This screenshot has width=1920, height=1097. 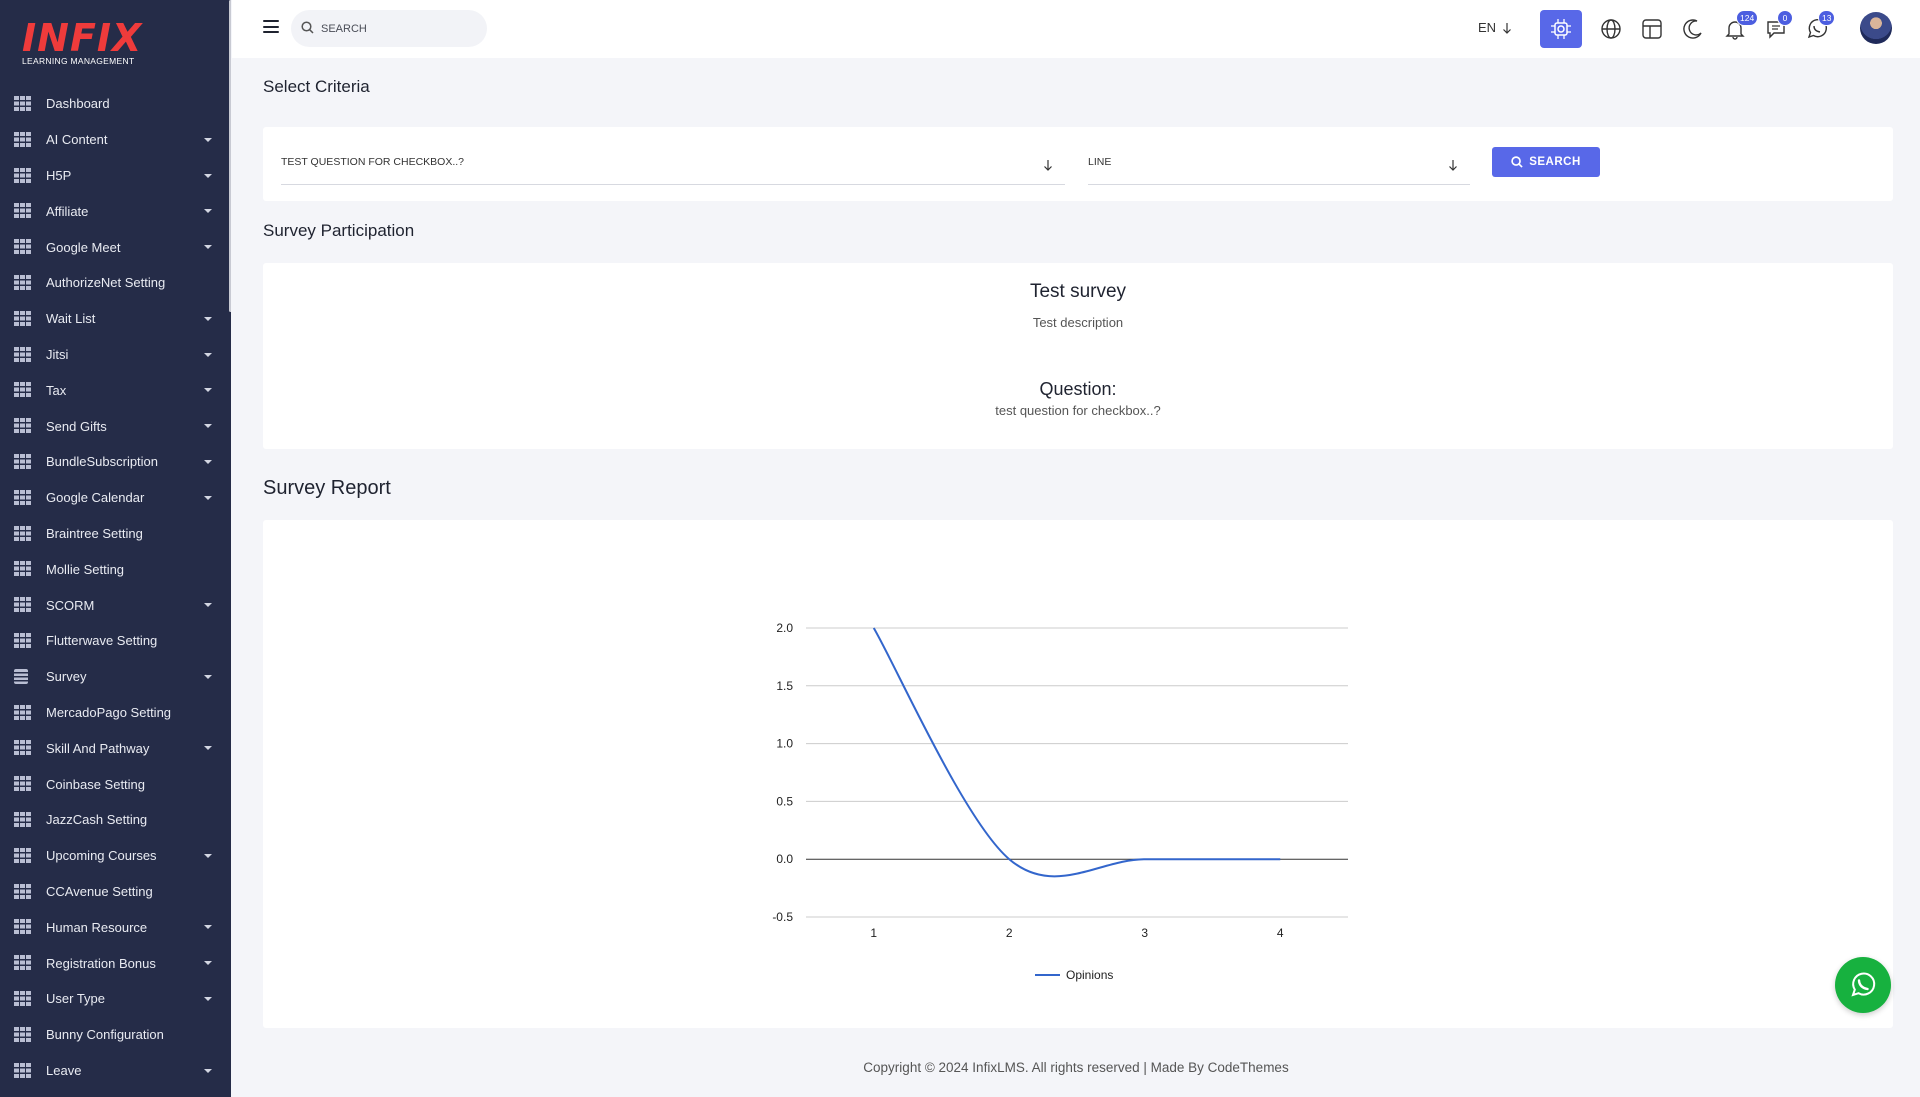 What do you see at coordinates (784, 686) in the screenshot?
I see `y-tick-label: 1.5` at bounding box center [784, 686].